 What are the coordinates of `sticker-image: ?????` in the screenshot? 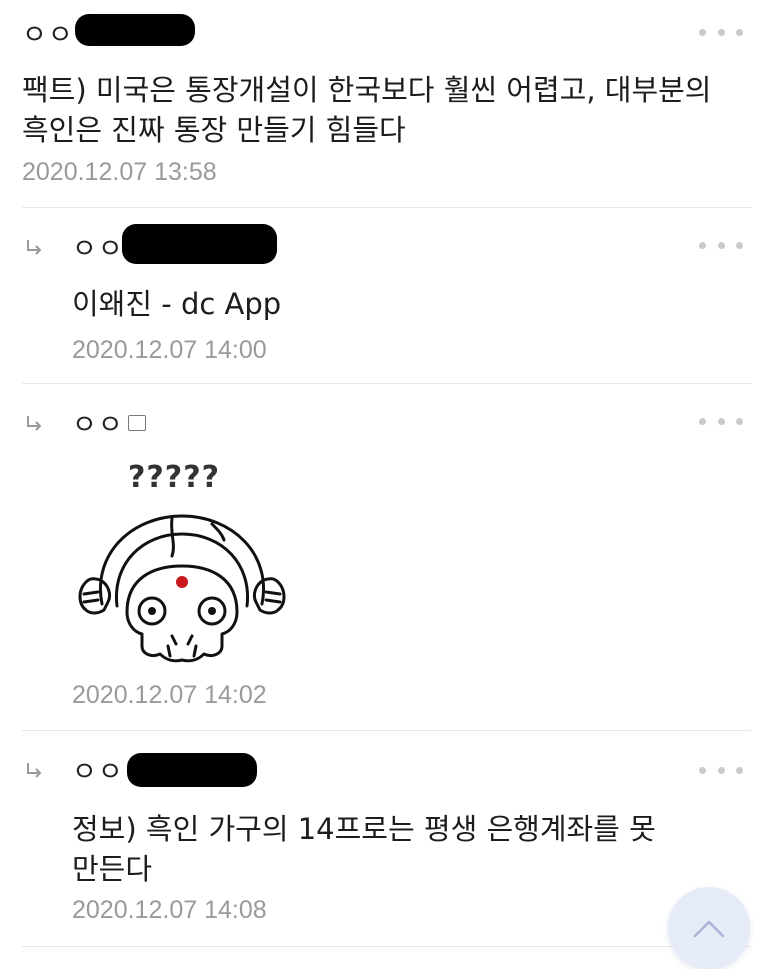 It's located at (182, 563).